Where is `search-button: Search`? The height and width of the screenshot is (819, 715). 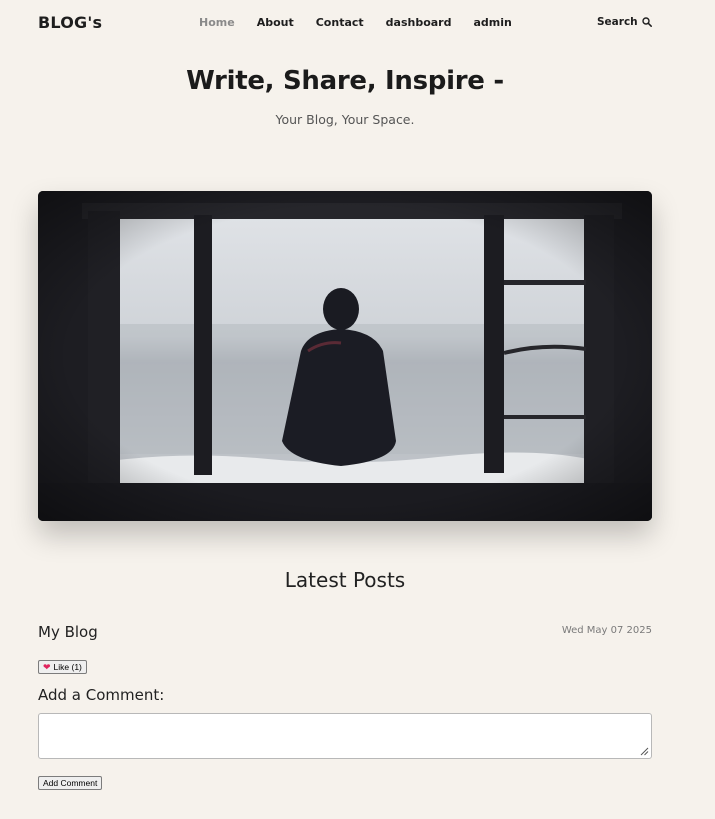 search-button: Search is located at coordinates (624, 22).